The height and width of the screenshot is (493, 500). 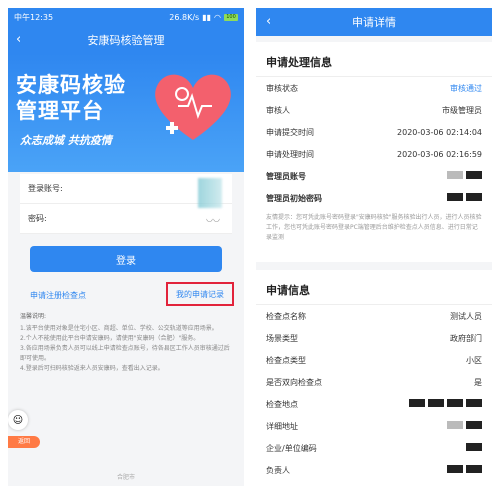 What do you see at coordinates (278, 110) in the screenshot?
I see `row-label: 审核人` at bounding box center [278, 110].